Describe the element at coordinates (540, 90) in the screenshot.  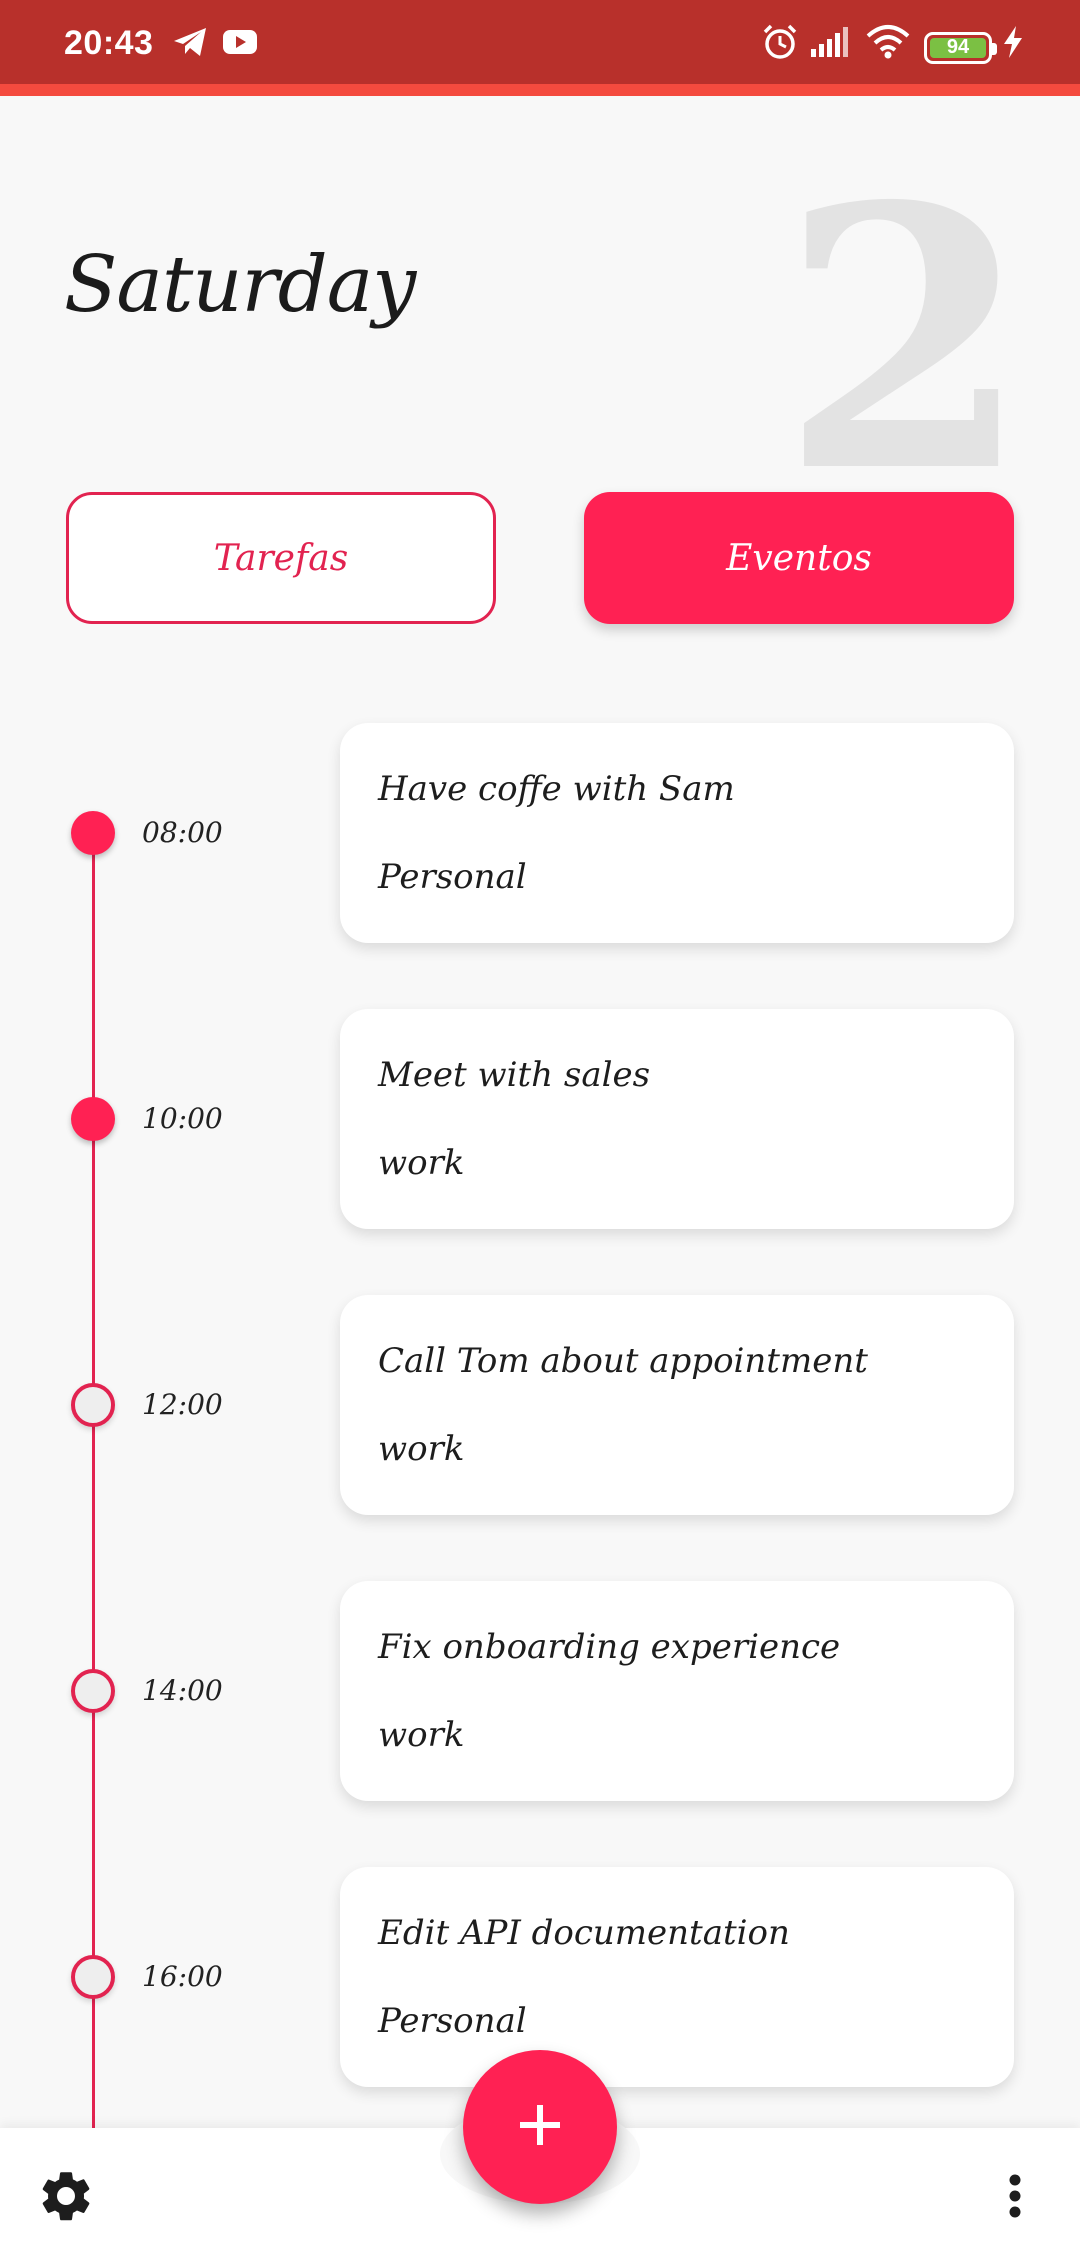
I see `status-bar-accent` at that location.